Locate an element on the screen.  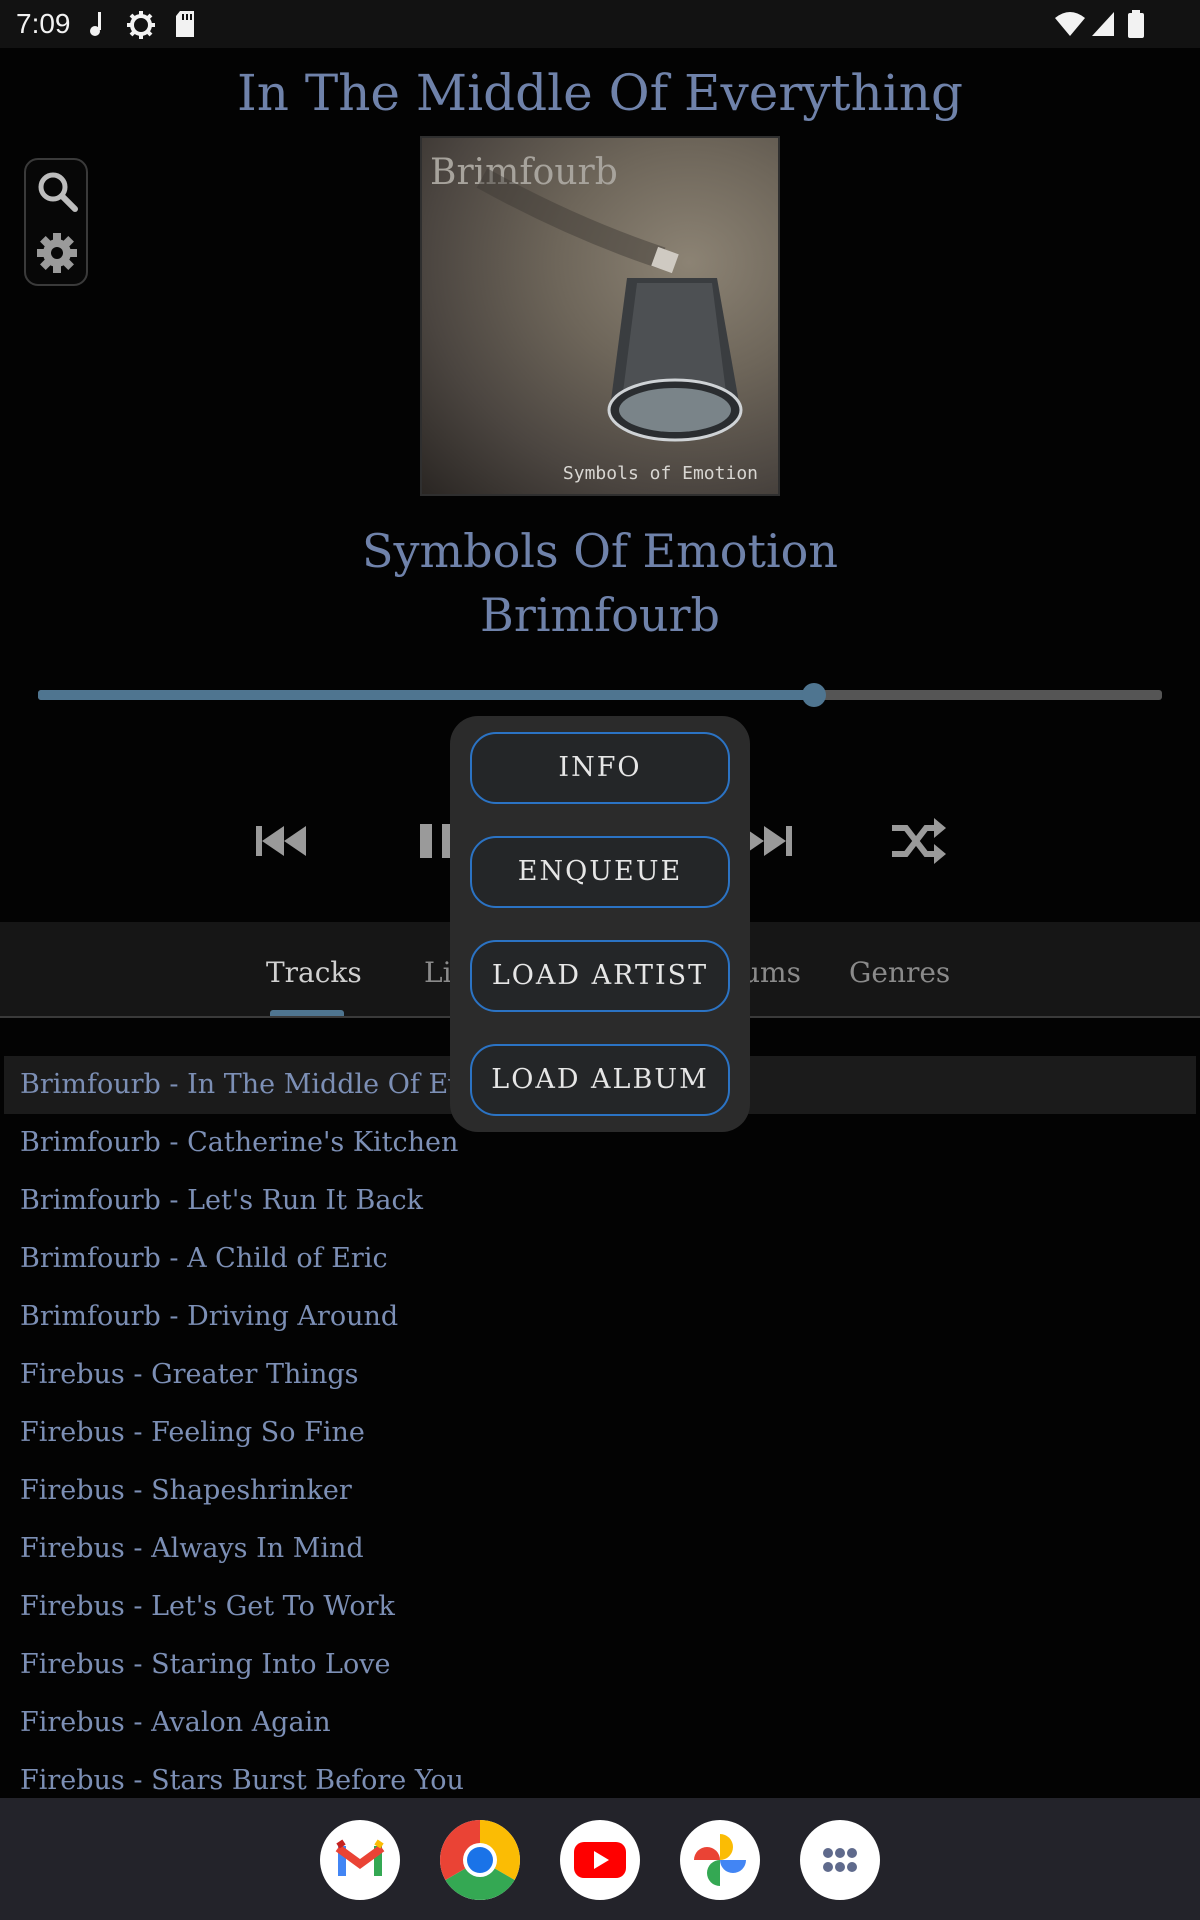
chrome-icon is located at coordinates (480, 1860).